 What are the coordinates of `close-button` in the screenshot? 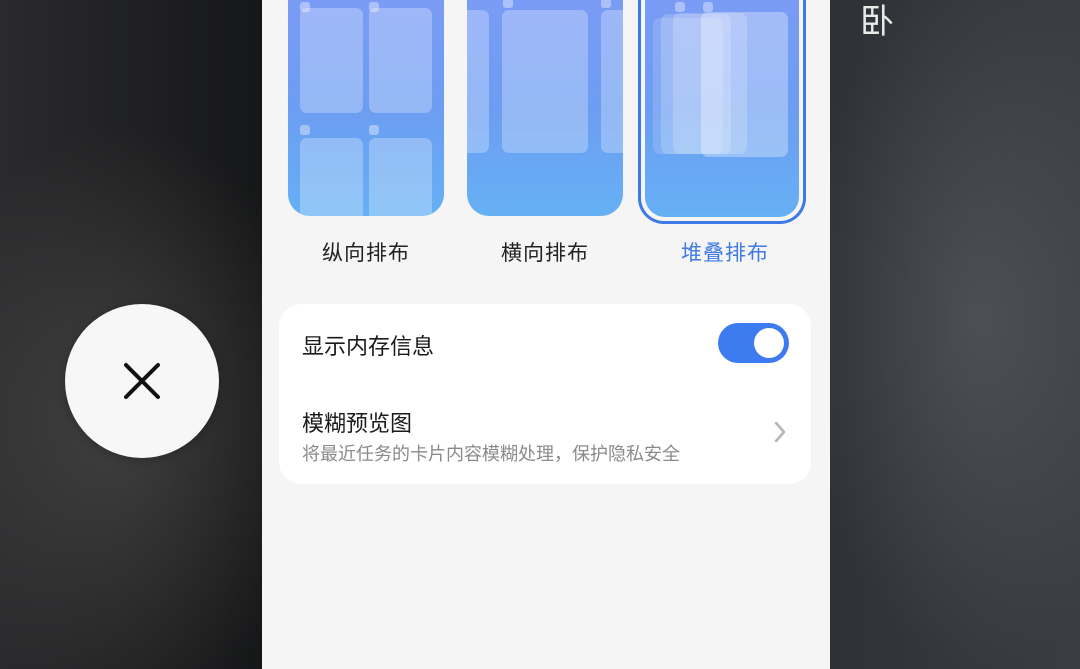 It's located at (142, 381).